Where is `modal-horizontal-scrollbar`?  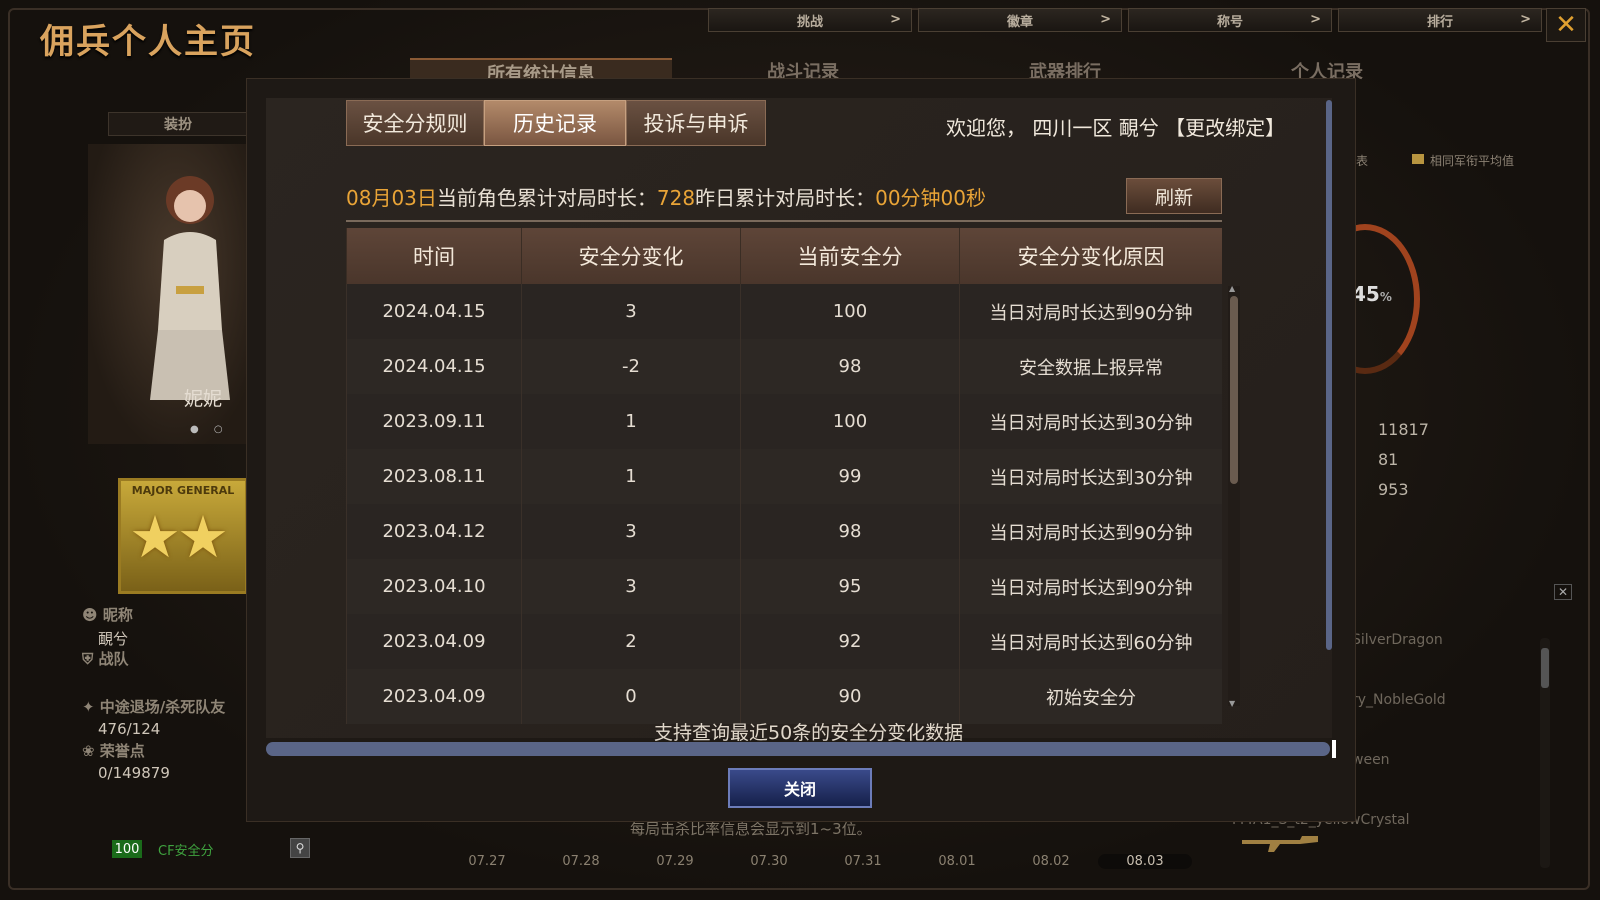
modal-horizontal-scrollbar is located at coordinates (798, 749).